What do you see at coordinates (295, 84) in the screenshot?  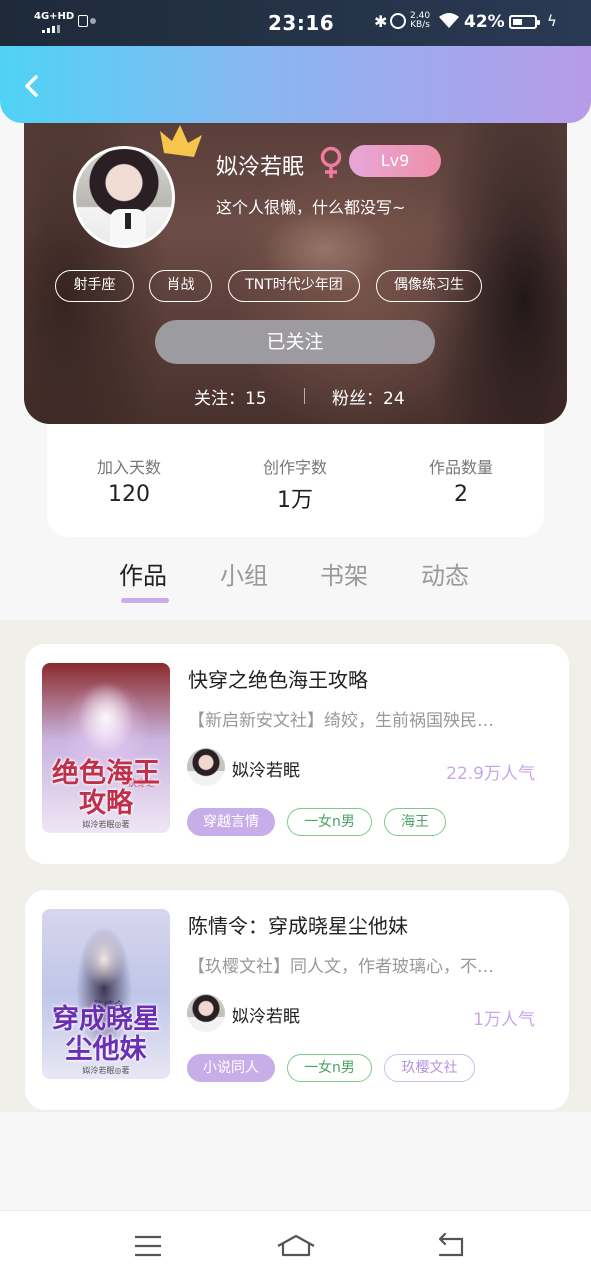 I see `header-bar` at bounding box center [295, 84].